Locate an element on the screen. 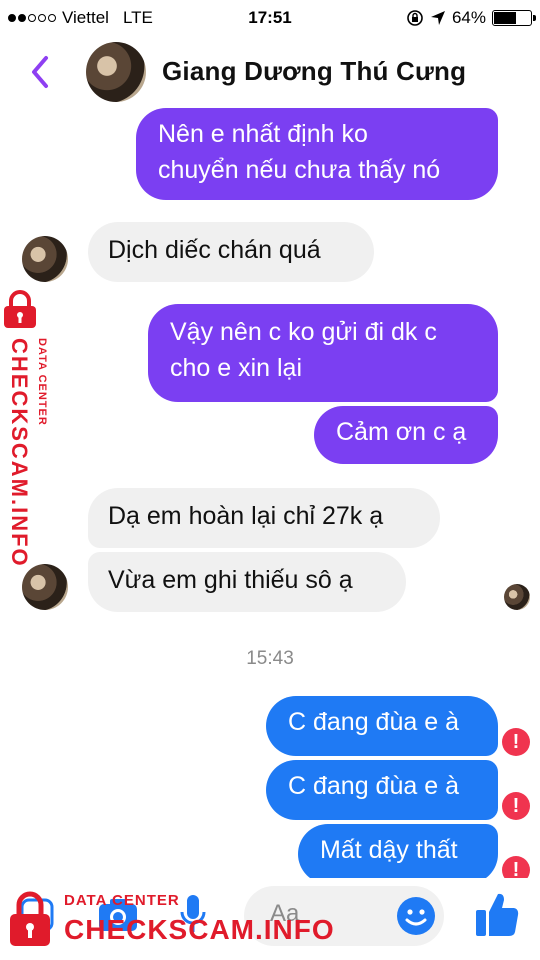  read-receipt-avatar is located at coordinates (517, 597).